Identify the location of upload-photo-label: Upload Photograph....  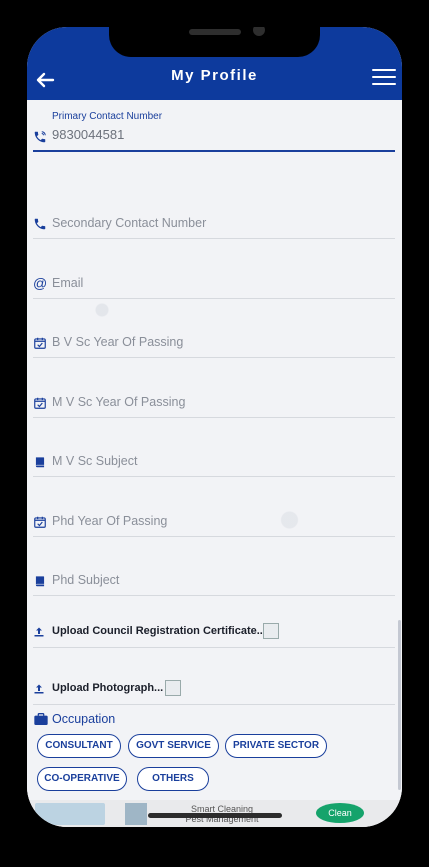
(108, 688).